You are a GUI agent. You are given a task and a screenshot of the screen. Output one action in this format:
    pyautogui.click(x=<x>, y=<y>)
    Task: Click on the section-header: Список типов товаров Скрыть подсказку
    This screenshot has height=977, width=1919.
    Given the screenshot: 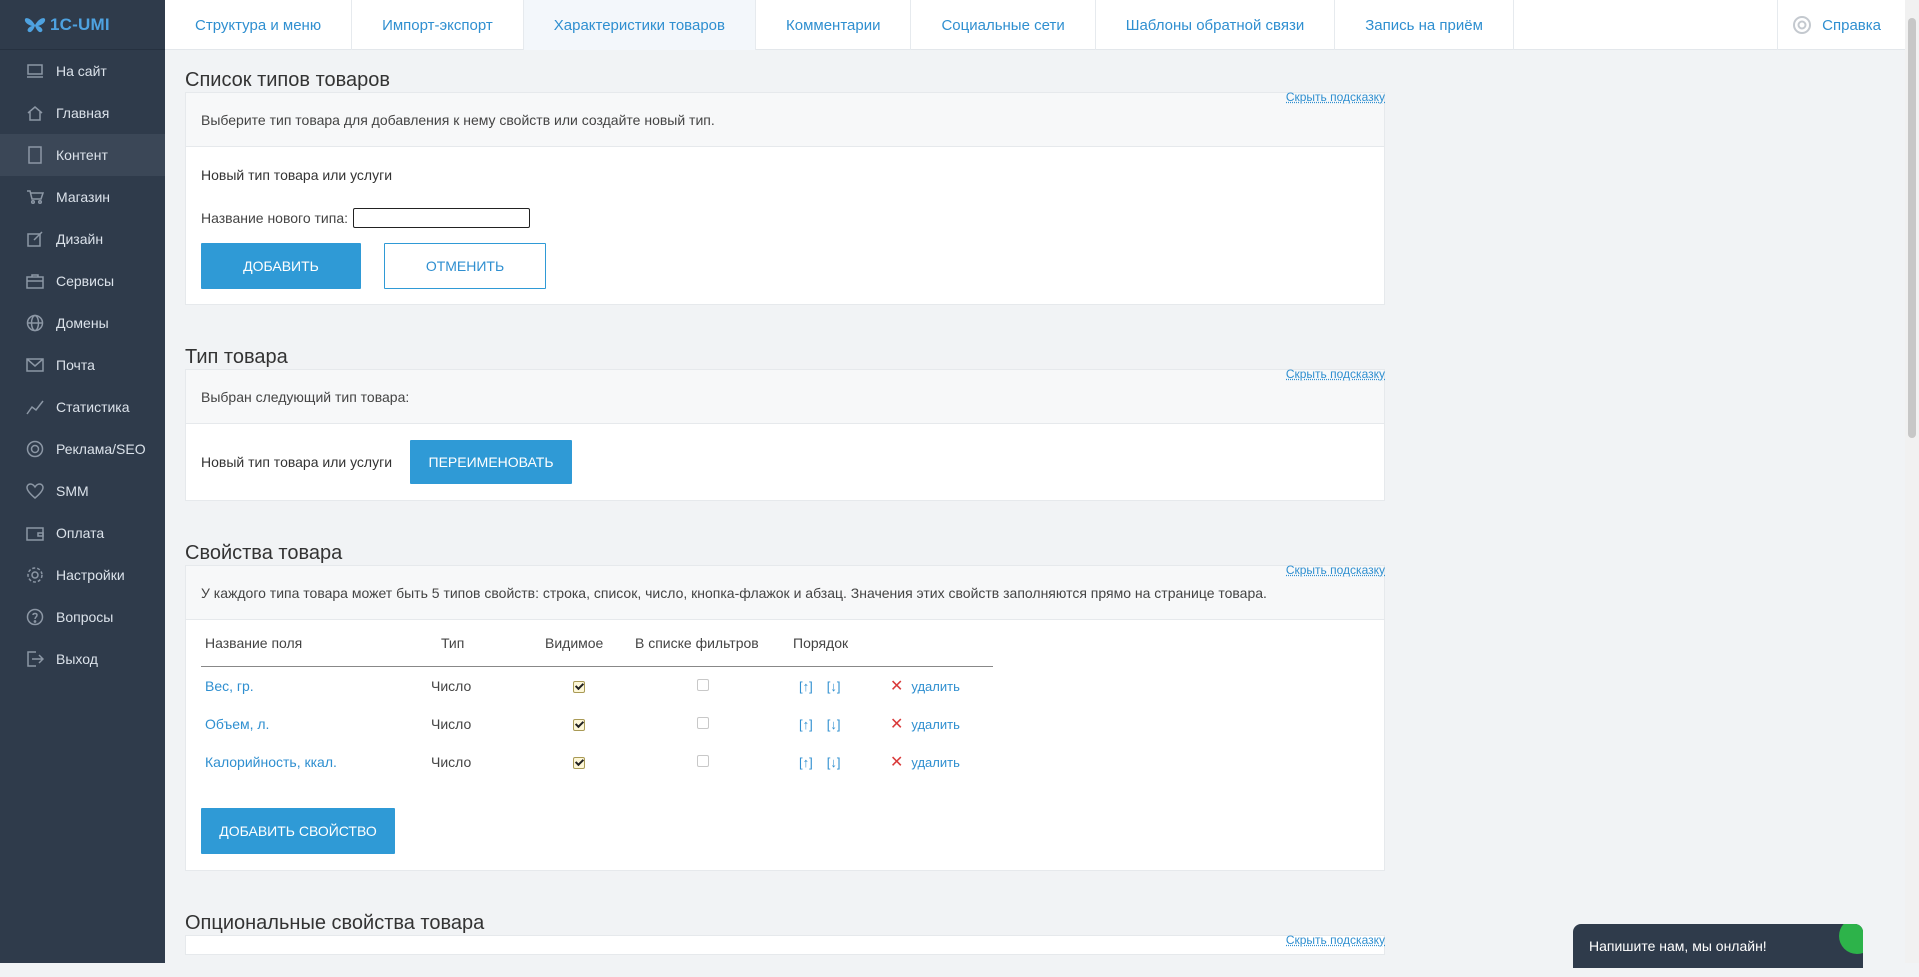 What is the action you would take?
    pyautogui.click(x=785, y=77)
    